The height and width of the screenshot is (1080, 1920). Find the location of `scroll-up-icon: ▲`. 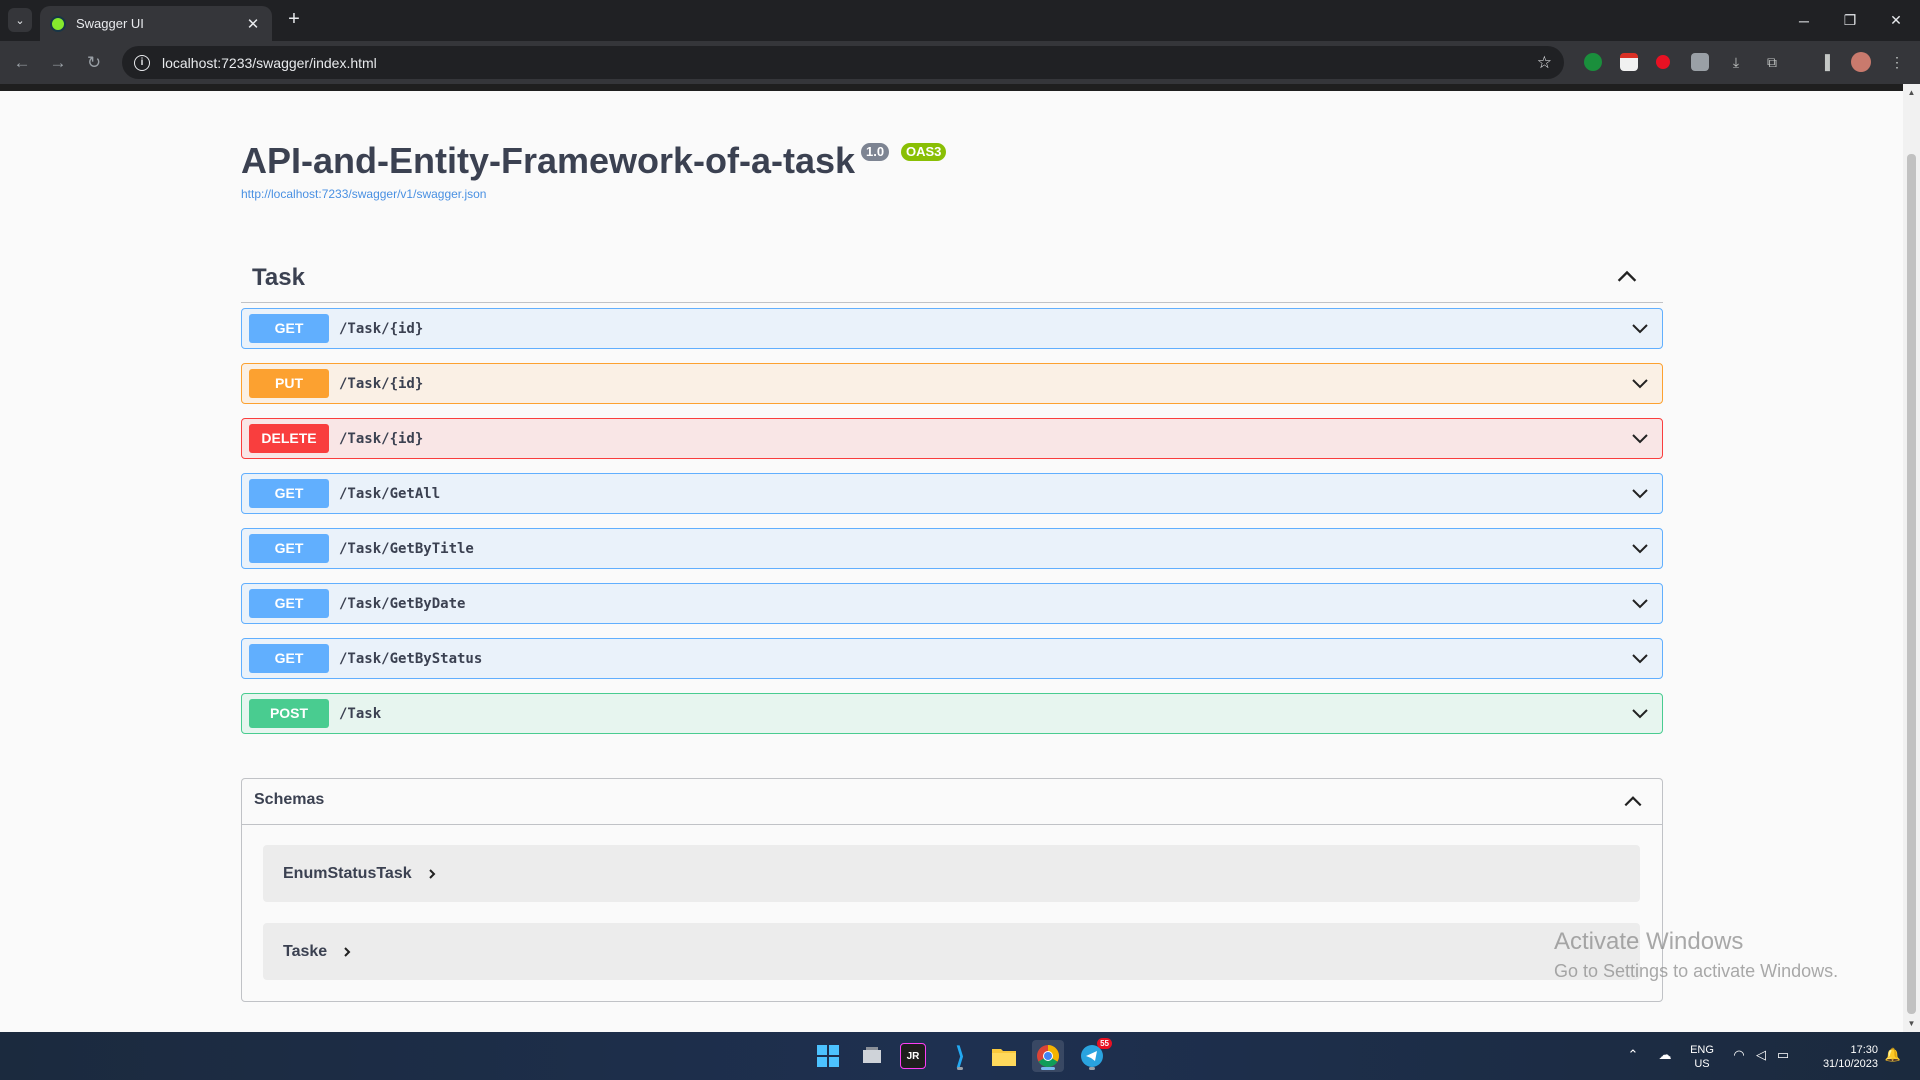

scroll-up-icon: ▲ is located at coordinates (1911, 92).